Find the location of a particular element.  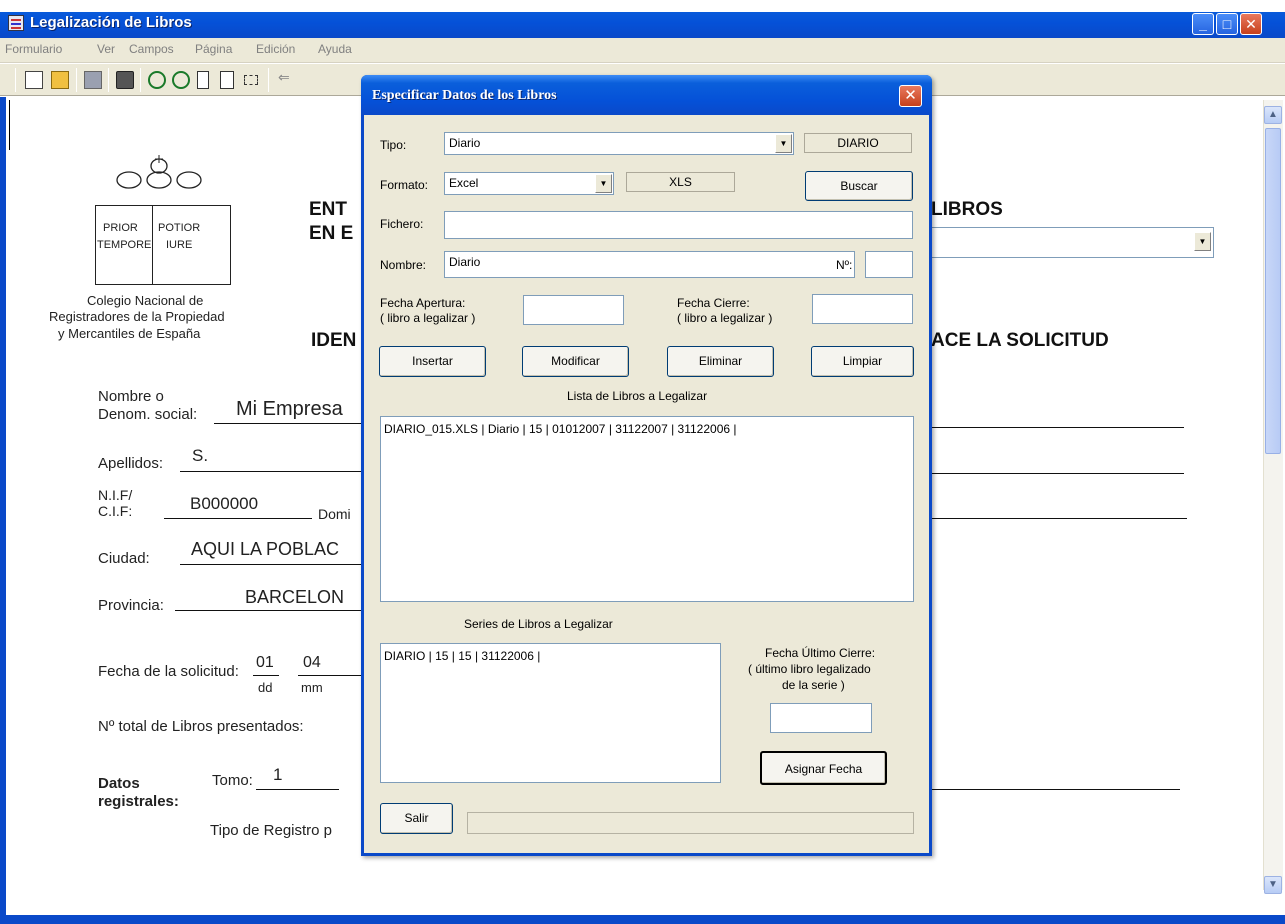

fecha-apertura-input is located at coordinates (573, 310).